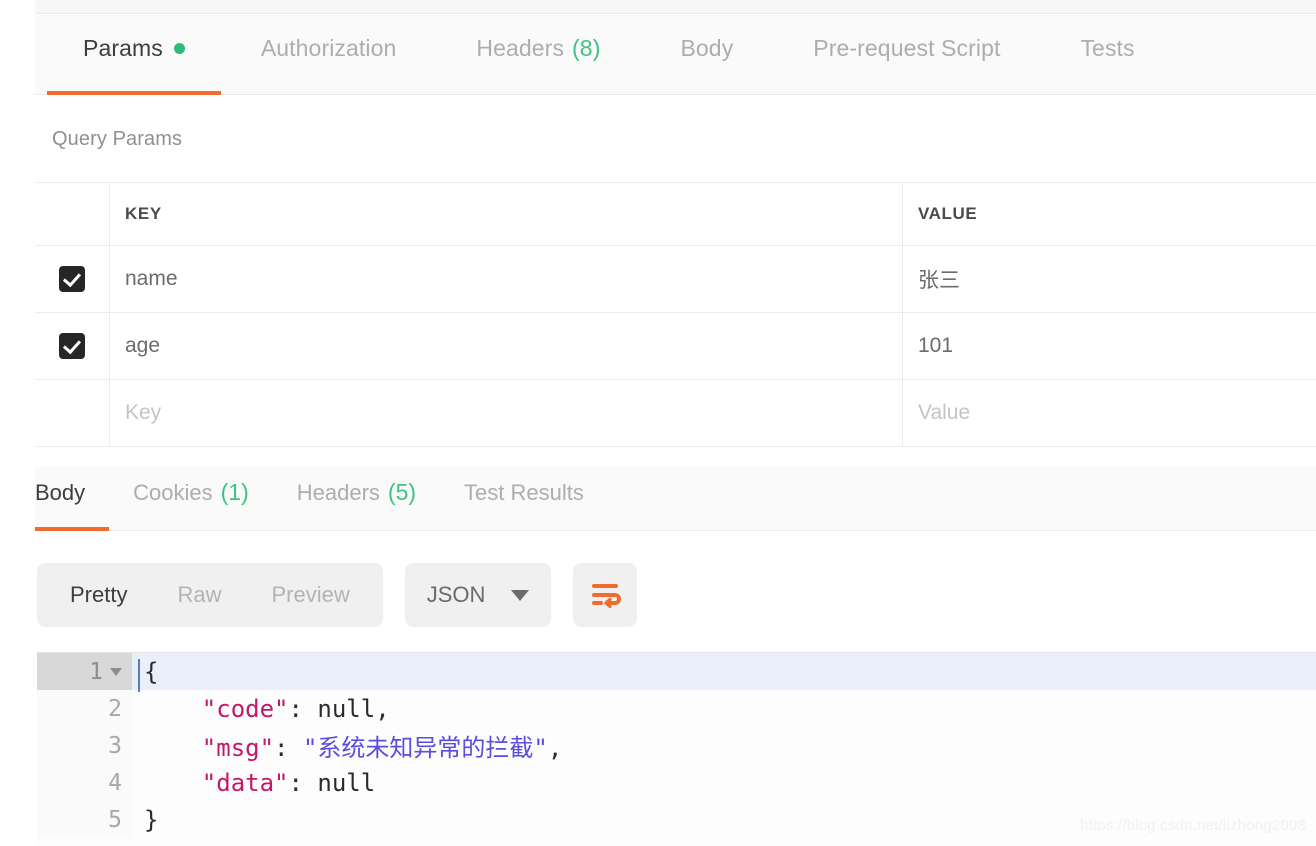 This screenshot has height=846, width=1316. I want to click on response-tabs: Body Cookies (1) Headers (5) Test Results, so click(321, 498).